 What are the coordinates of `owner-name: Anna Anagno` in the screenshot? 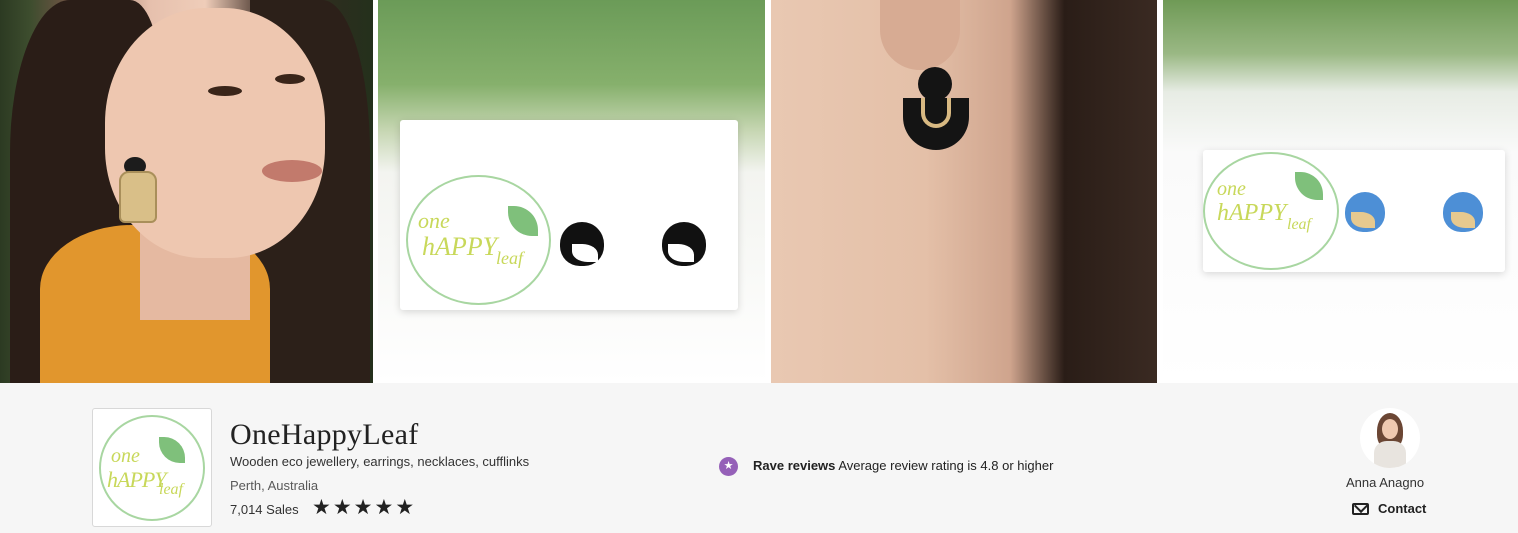 It's located at (1385, 482).